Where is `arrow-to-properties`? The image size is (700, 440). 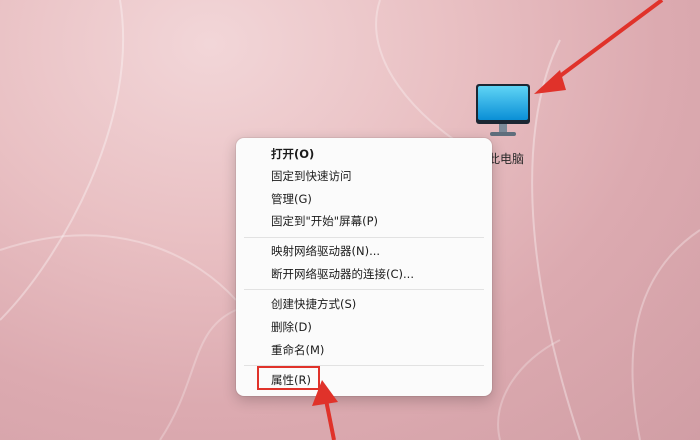
arrow-to-properties is located at coordinates (325, 410).